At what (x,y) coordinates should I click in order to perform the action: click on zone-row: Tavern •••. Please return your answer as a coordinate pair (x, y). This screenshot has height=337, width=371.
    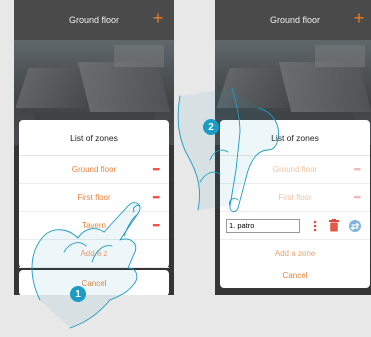
    Looking at the image, I should click on (94, 226).